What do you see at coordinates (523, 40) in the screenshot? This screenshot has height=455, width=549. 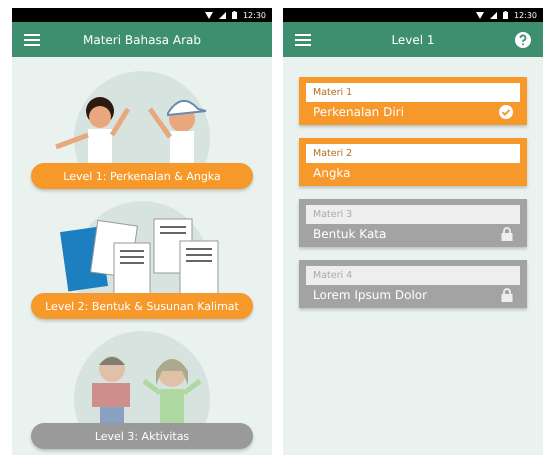 I see `help-icon` at bounding box center [523, 40].